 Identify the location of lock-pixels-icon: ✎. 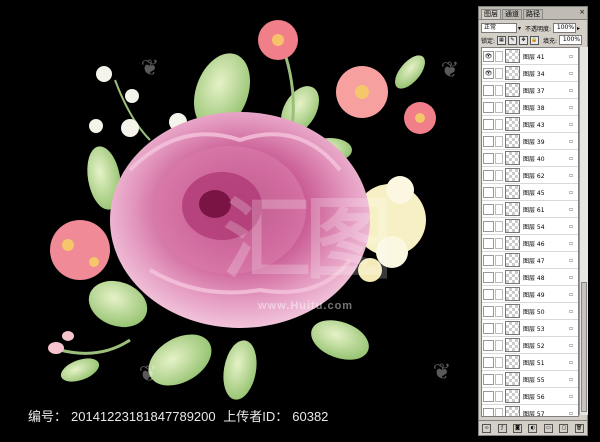
(513, 40).